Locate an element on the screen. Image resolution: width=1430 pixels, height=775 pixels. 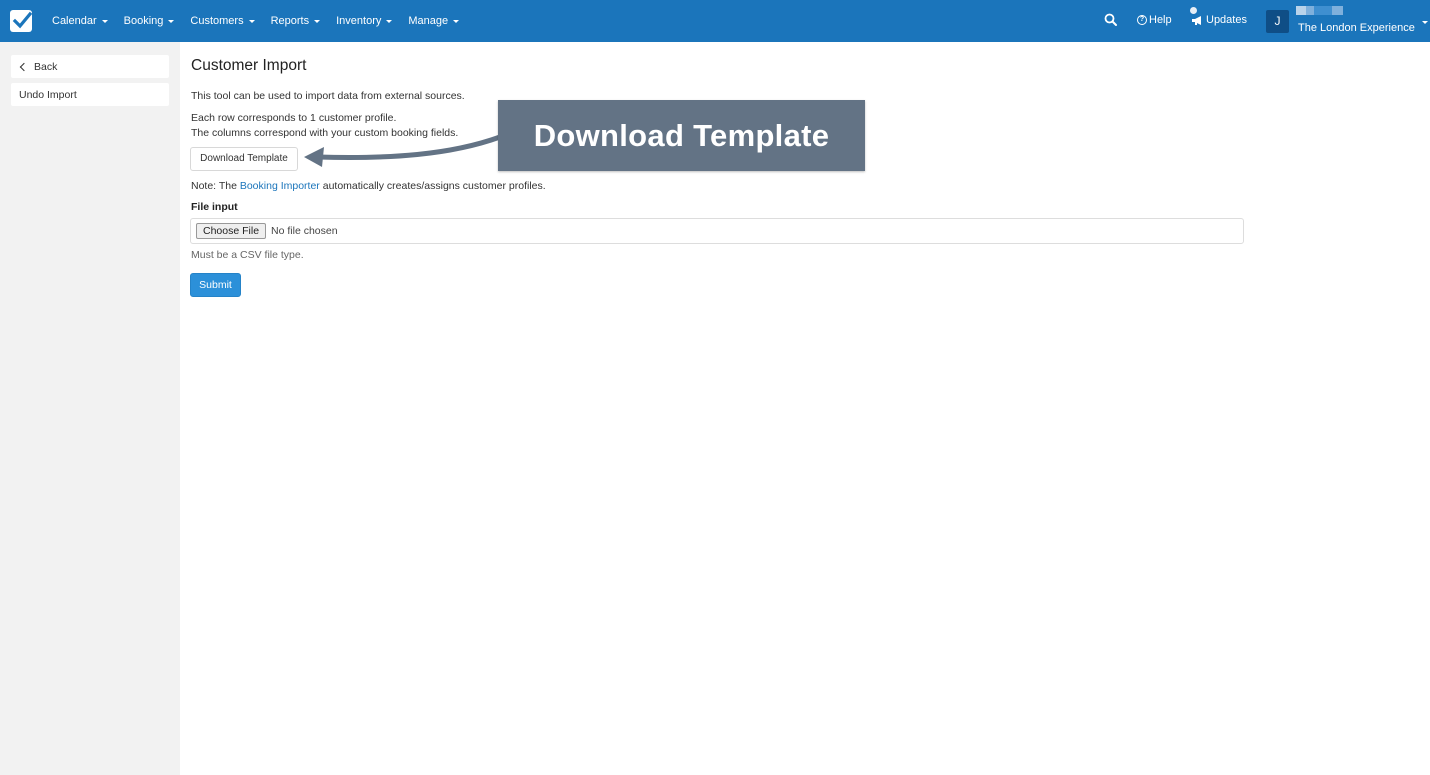
nav-reports: Reports is located at coordinates (296, 21).